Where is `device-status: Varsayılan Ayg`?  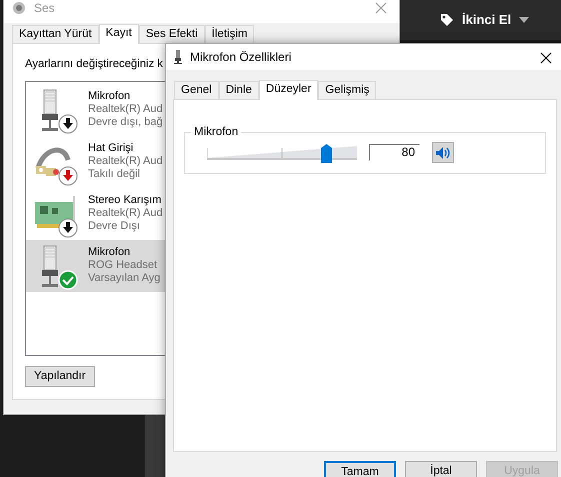
device-status: Varsayılan Ayg is located at coordinates (124, 279).